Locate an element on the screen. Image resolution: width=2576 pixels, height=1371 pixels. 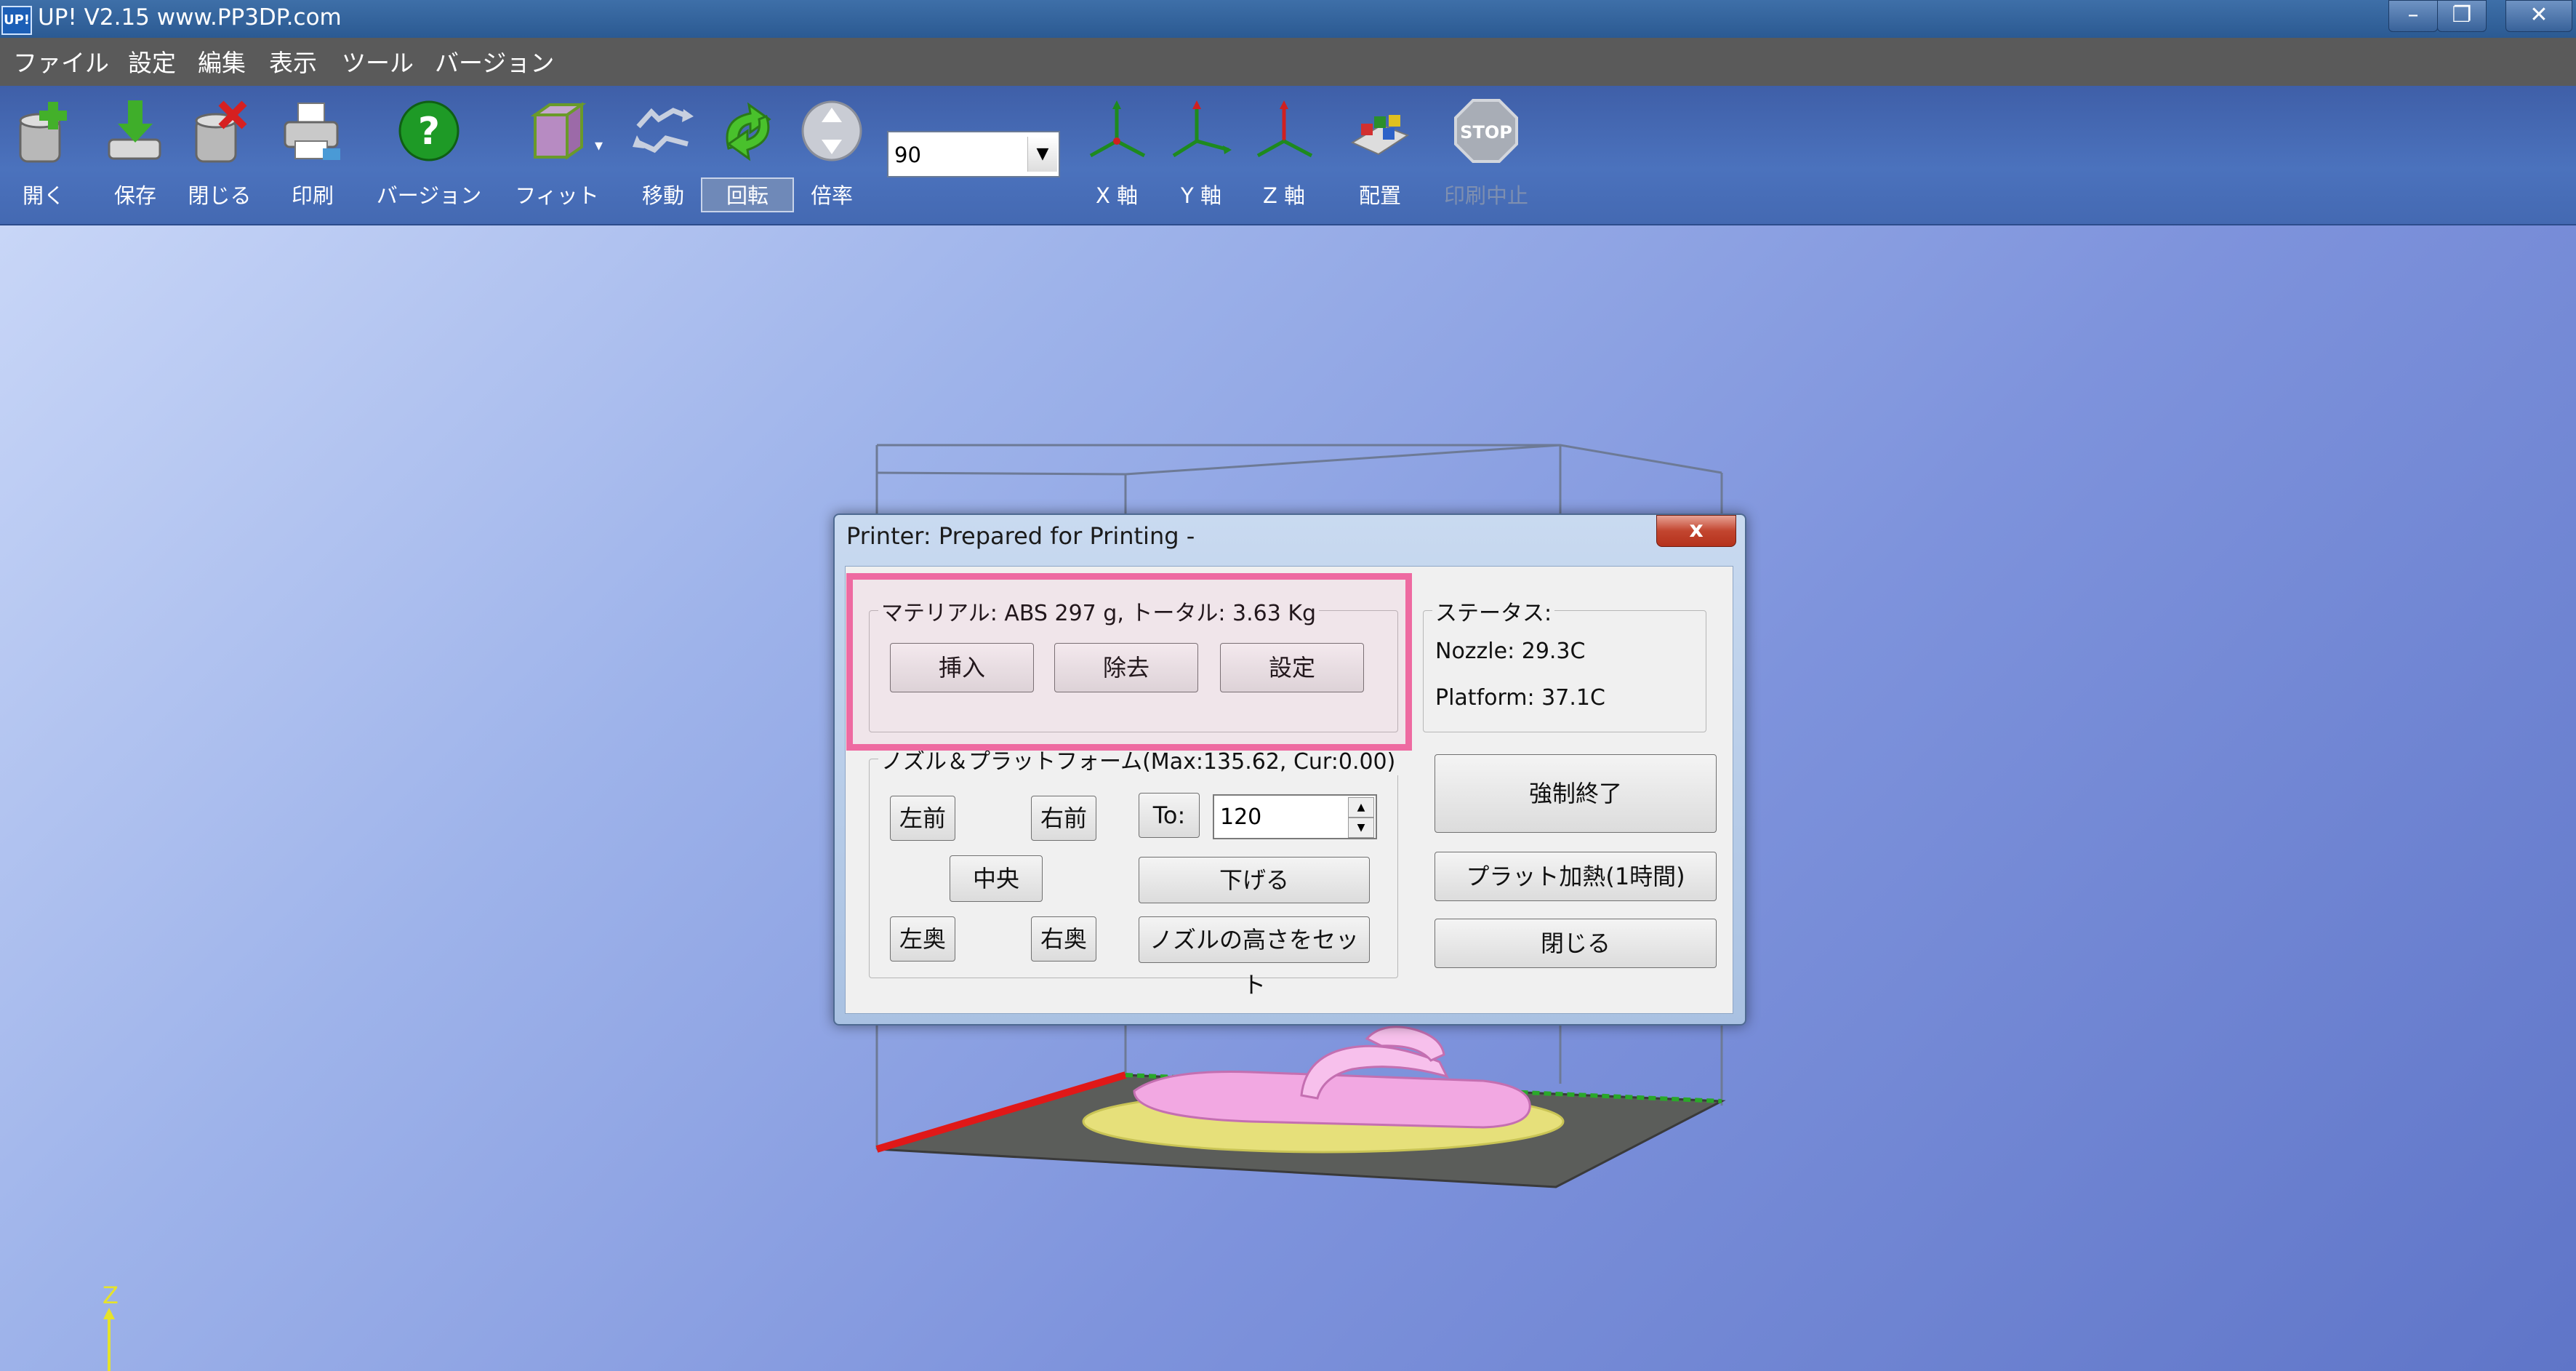
move-button: 移動 is located at coordinates (663, 157).